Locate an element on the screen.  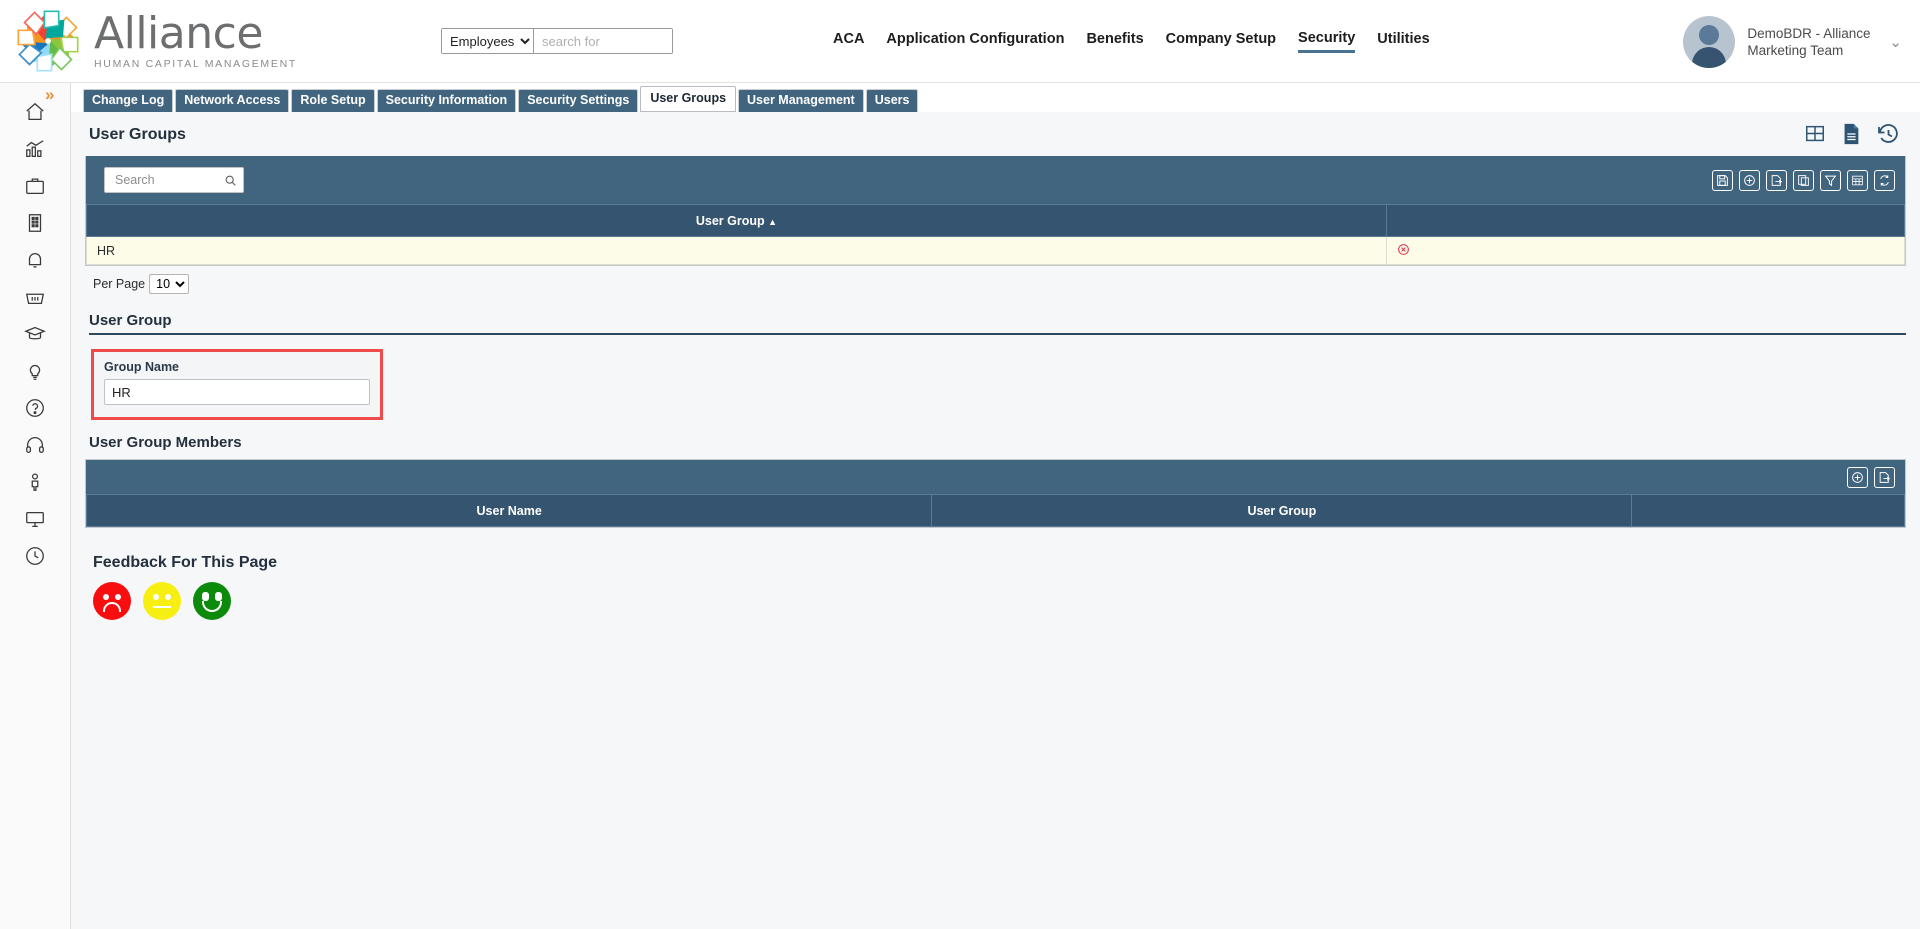
save-icon is located at coordinates (1722, 180).